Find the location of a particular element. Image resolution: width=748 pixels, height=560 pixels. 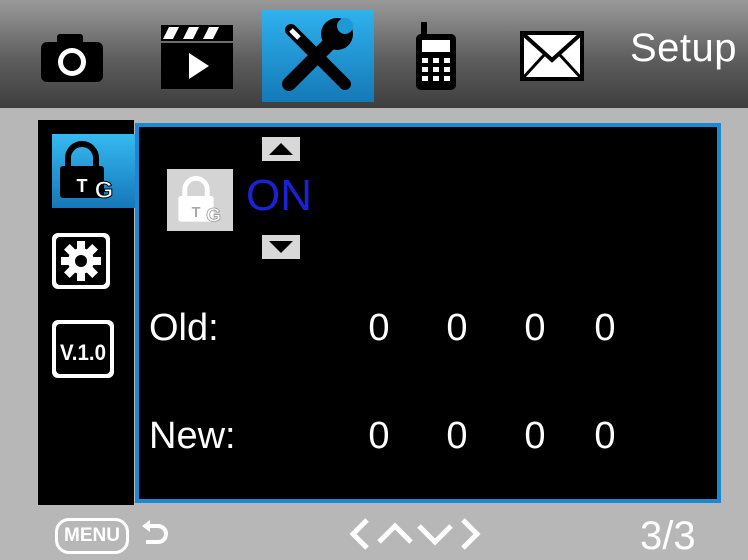

sidebar-item-general is located at coordinates (93, 261).